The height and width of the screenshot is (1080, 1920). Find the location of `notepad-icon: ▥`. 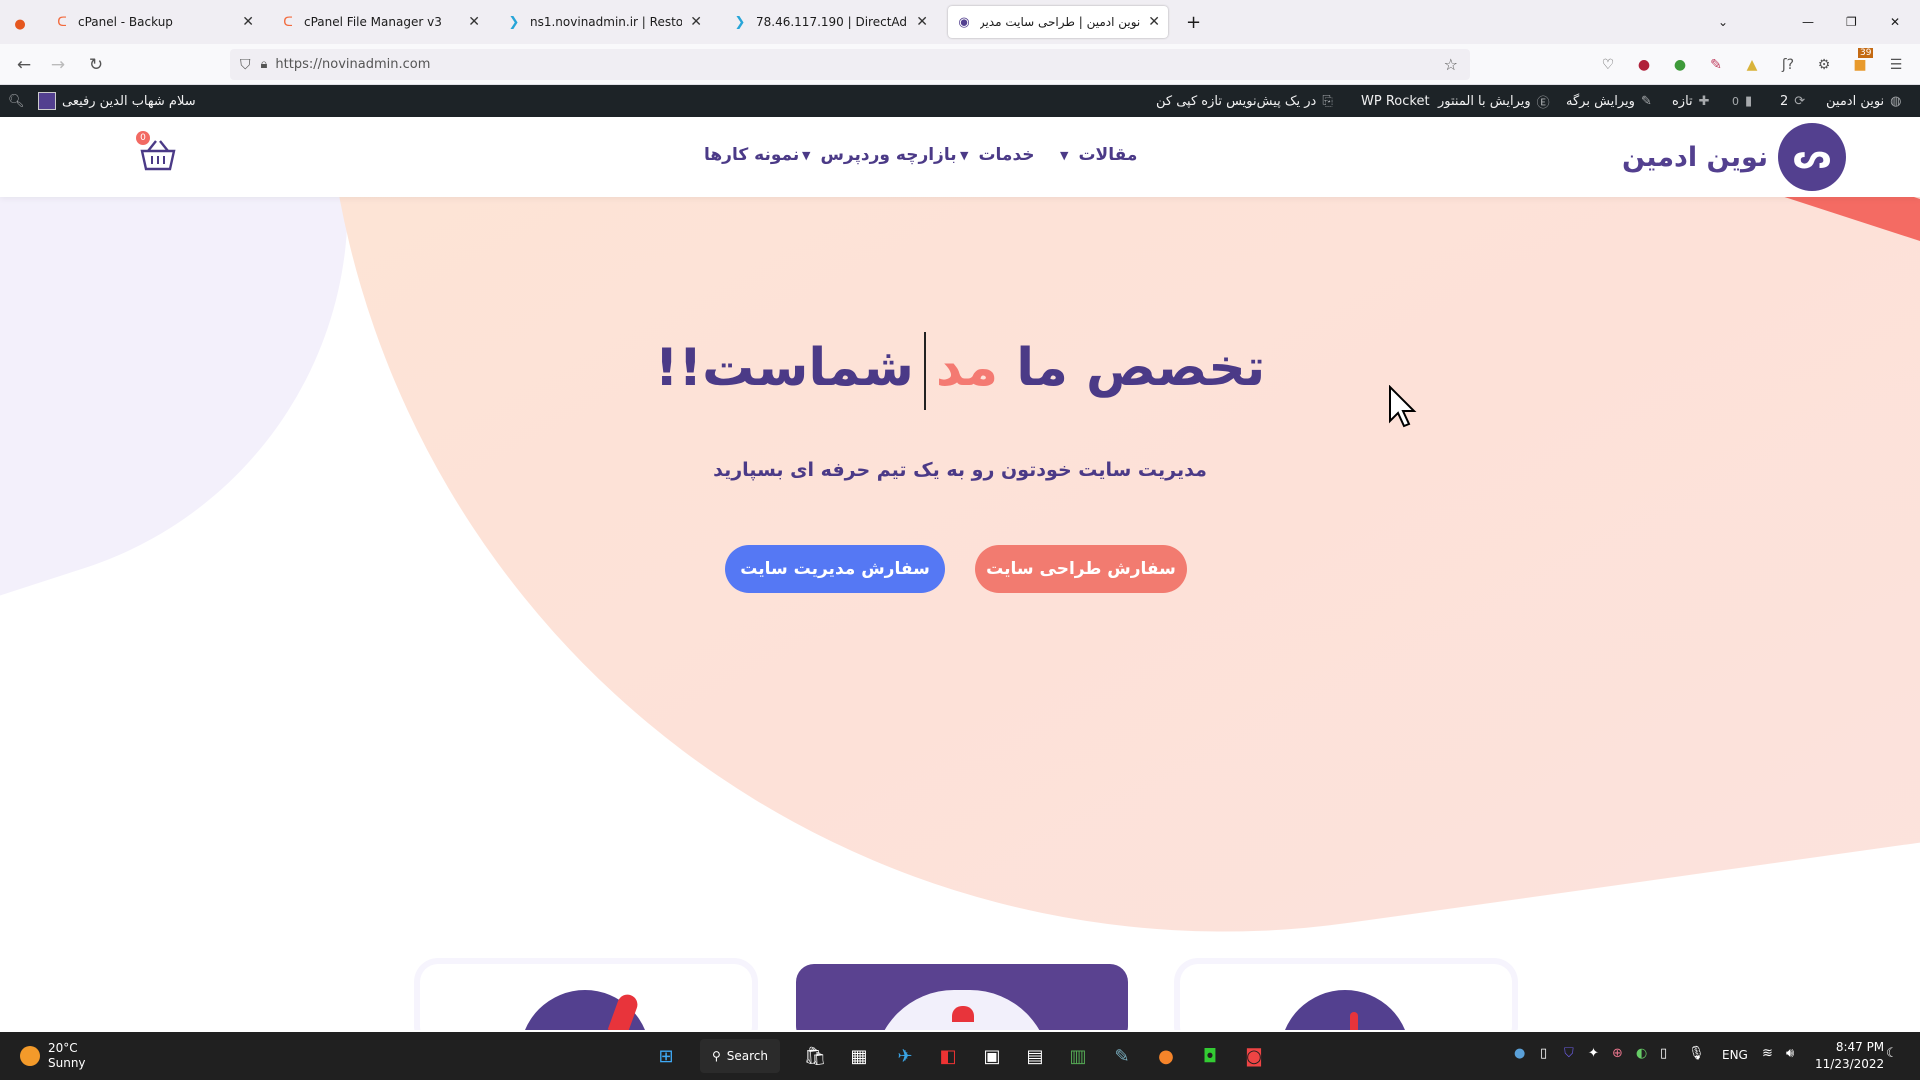

notepad-icon: ▥ is located at coordinates (1078, 1056).